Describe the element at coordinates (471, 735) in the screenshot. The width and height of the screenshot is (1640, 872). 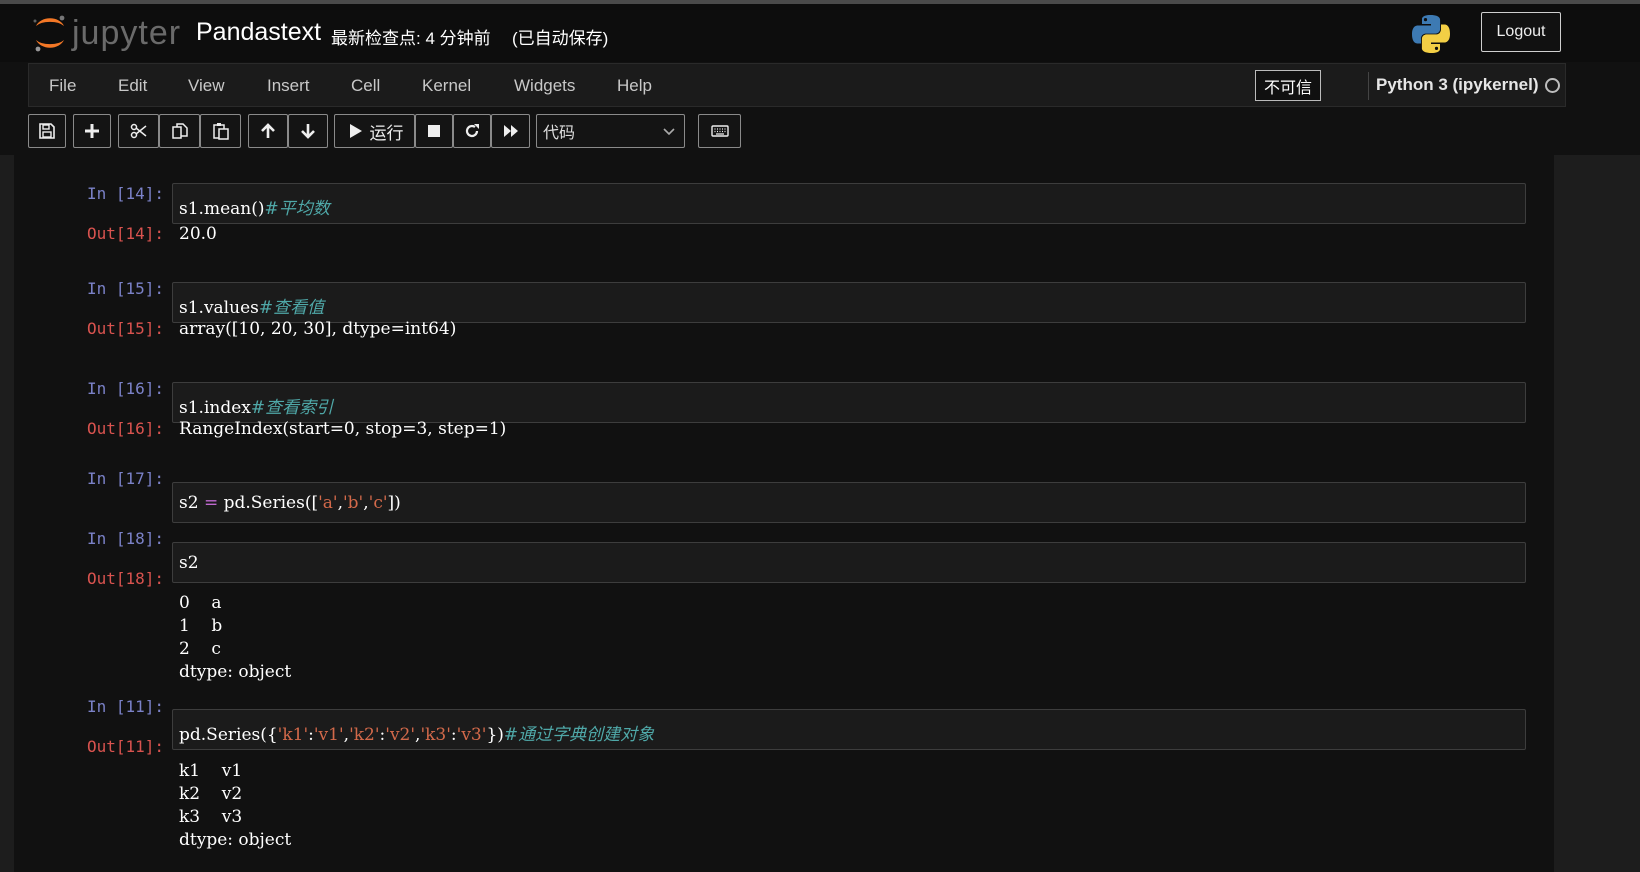
I see `code-string: 'v3'` at that location.